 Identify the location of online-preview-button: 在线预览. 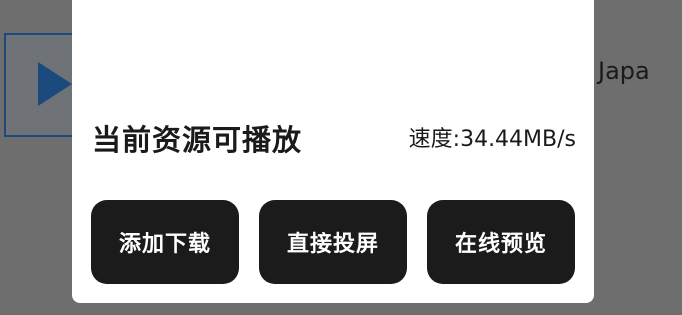
(501, 242).